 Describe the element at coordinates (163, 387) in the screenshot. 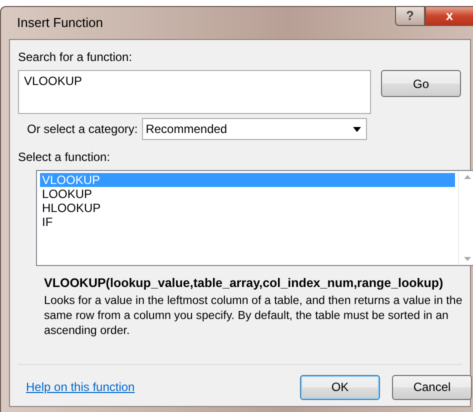

I see `help-link: Help on this function` at that location.